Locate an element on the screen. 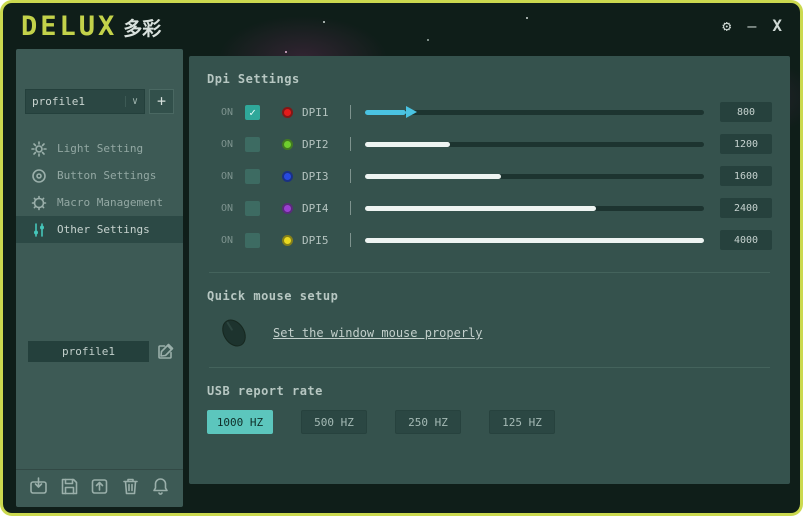 The height and width of the screenshot is (516, 803). usb-report-rate-options: 1000 HZ 500 HZ 250 HZ 125 HZ is located at coordinates (489, 422).